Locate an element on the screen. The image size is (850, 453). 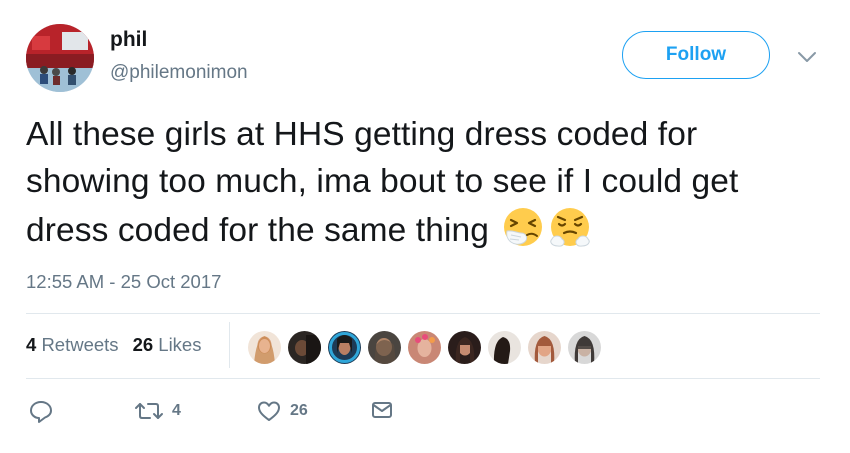
likes-stat: 26 Likes is located at coordinates (167, 344).